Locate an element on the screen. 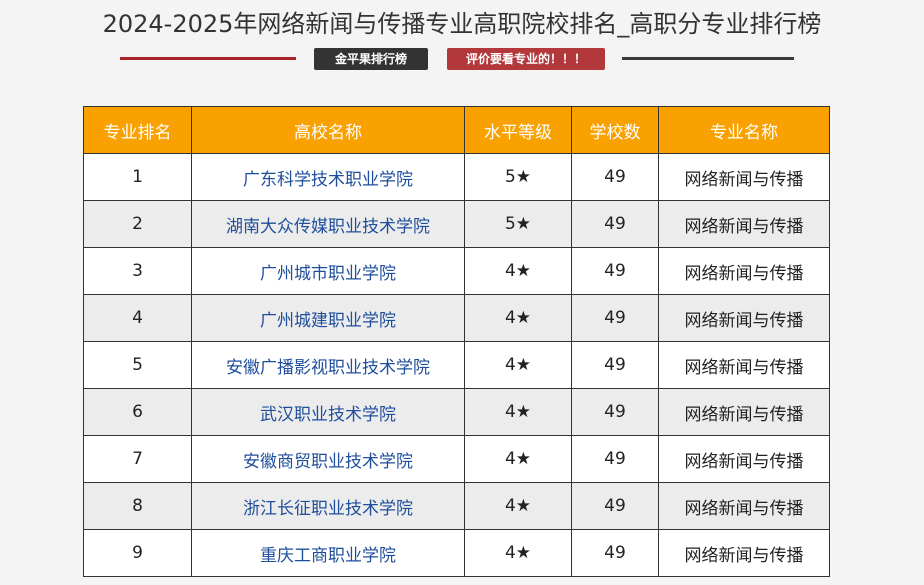 Image resolution: width=924 pixels, height=585 pixels. school-link: 重庆工商职业学院 is located at coordinates (328, 553).